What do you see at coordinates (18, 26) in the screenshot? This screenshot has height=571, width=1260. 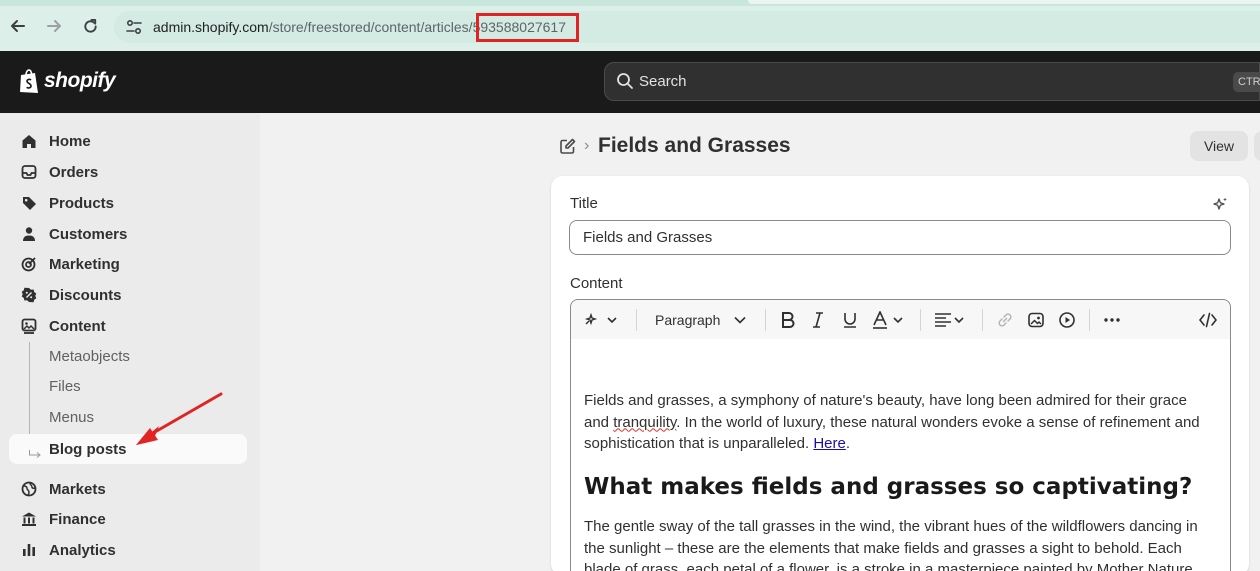 I see `back-arrow-icon` at bounding box center [18, 26].